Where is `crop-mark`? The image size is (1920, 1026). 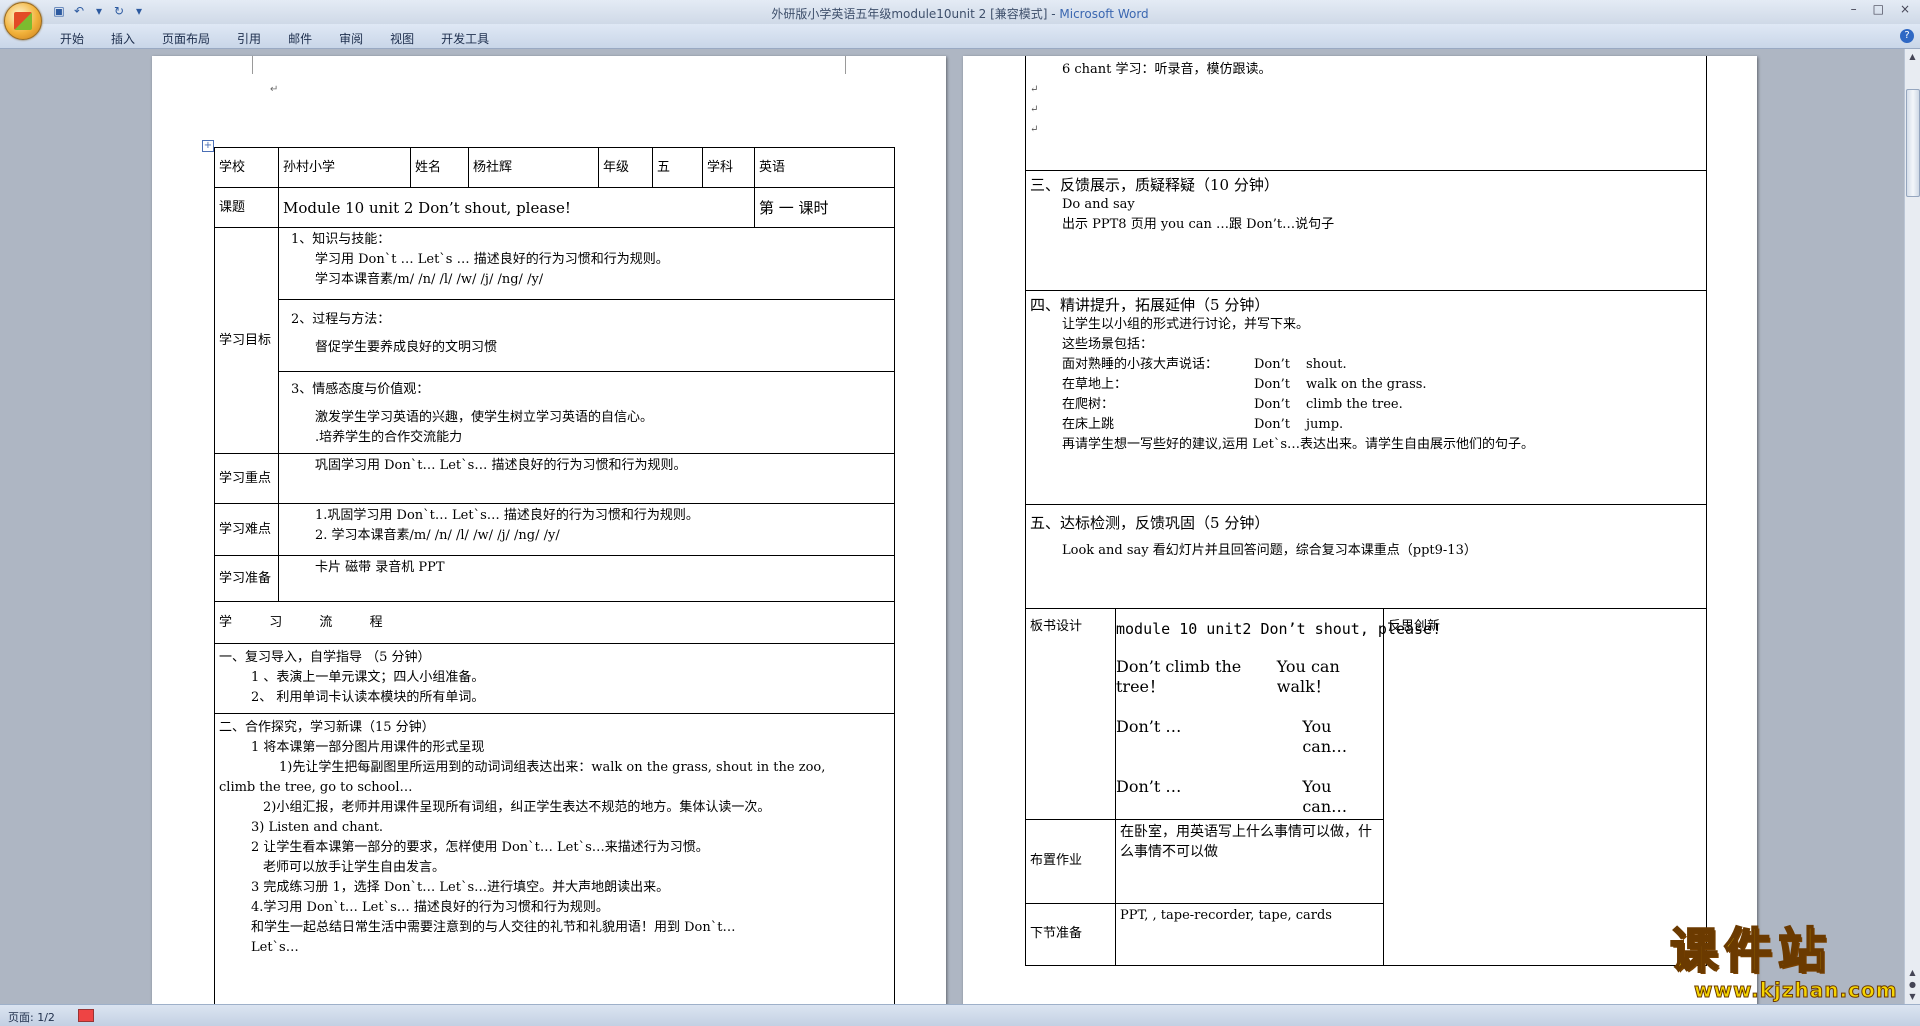 crop-mark is located at coordinates (856, 65).